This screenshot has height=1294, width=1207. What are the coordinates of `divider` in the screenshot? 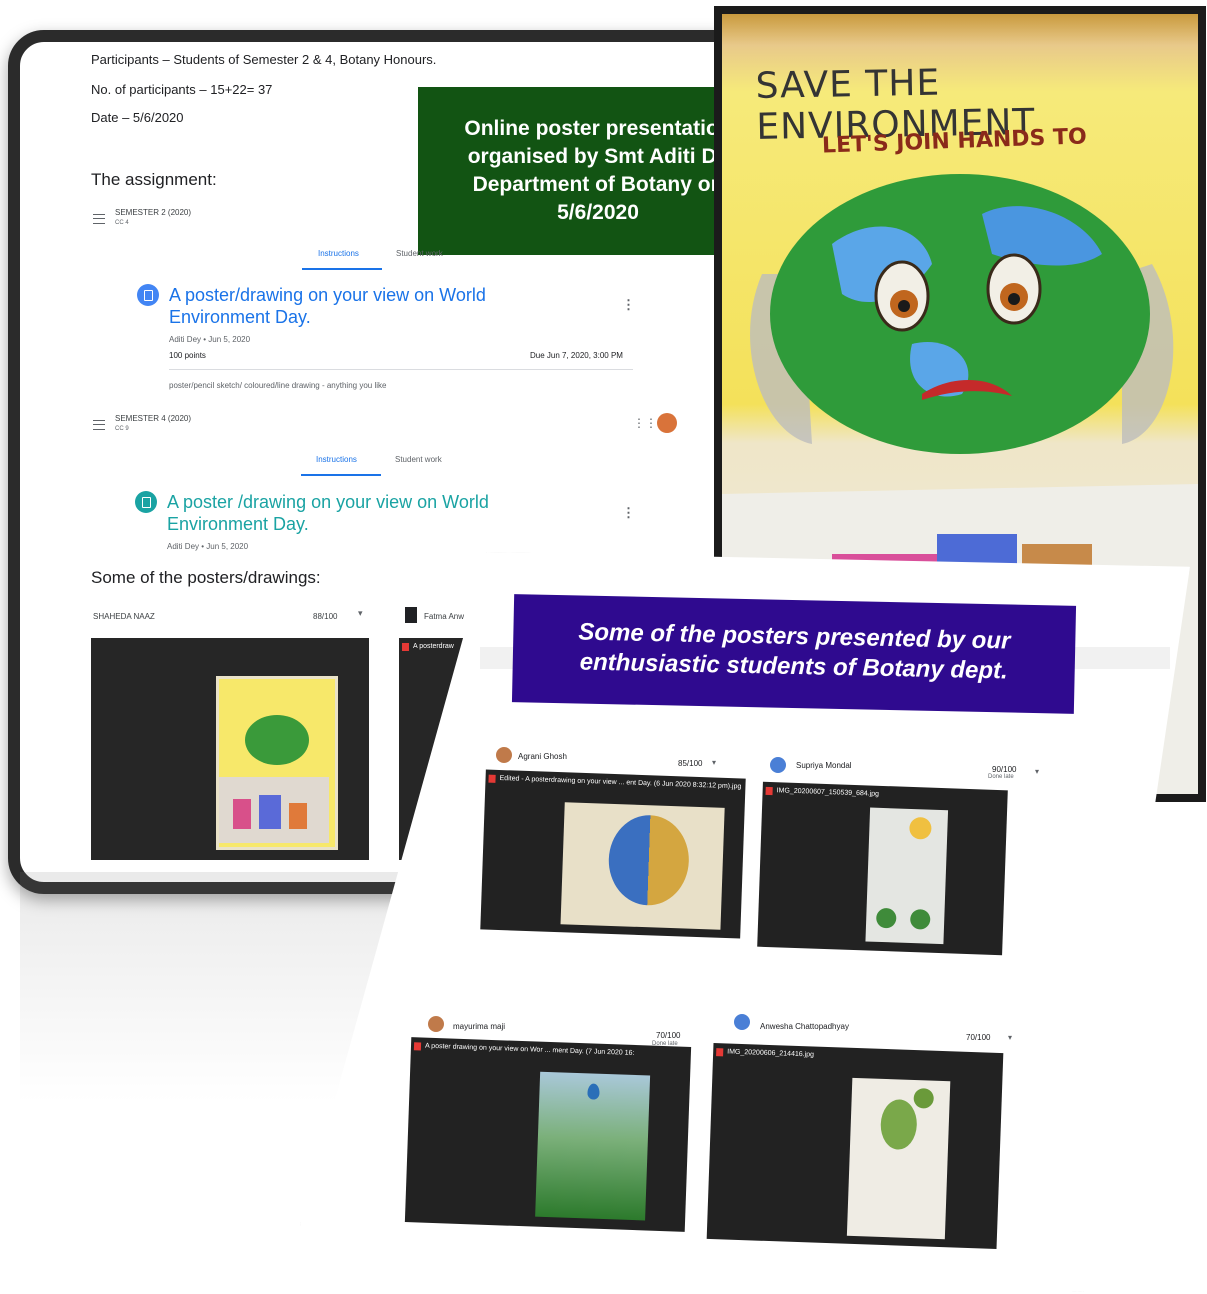 It's located at (401, 369).